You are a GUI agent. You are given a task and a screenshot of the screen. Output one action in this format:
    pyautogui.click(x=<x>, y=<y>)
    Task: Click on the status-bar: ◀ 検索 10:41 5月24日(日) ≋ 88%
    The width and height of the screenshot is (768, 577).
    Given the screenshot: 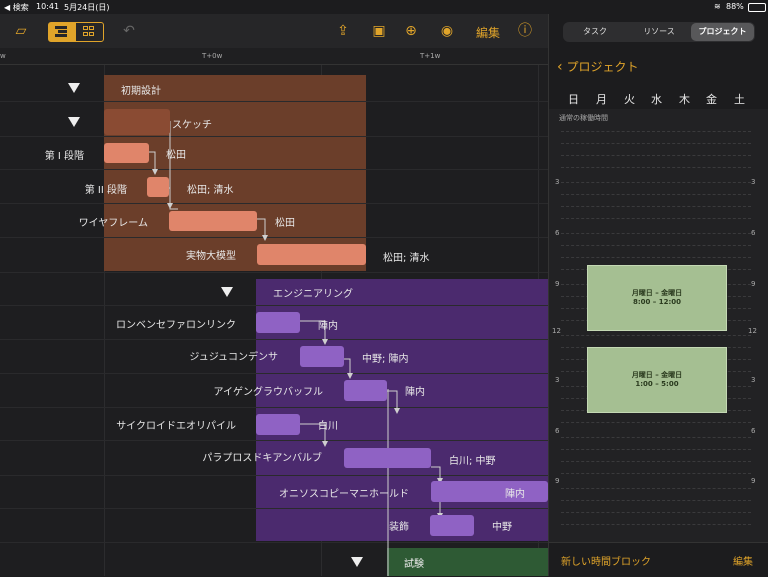 What is the action you would take?
    pyautogui.click(x=384, y=7)
    